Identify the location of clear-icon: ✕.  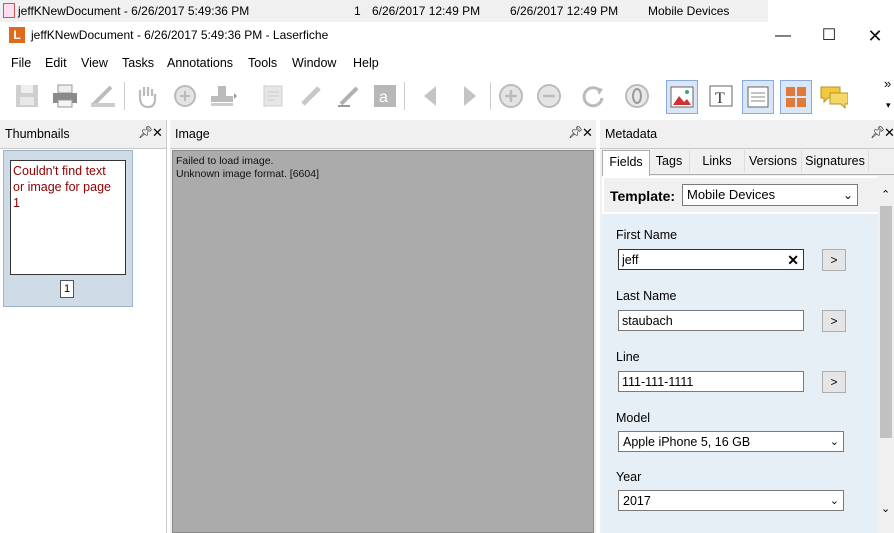
(793, 260).